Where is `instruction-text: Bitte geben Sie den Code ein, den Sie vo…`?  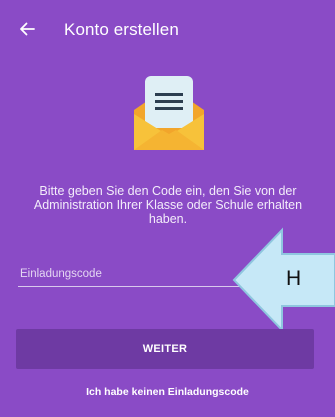 instruction-text: Bitte geben Sie den Code ein, den Sie vo… is located at coordinates (168, 205).